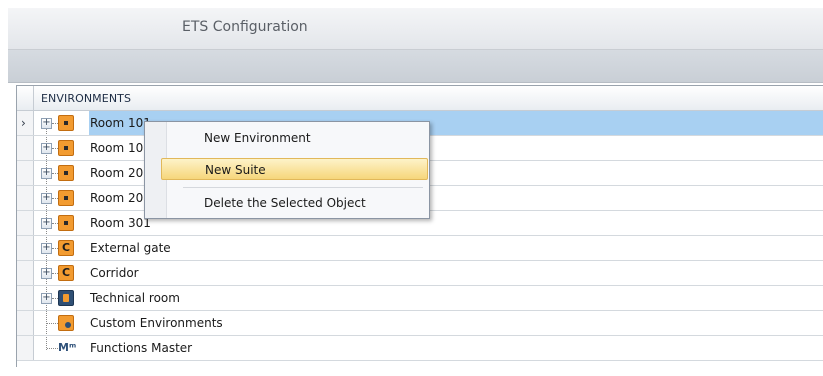  What do you see at coordinates (415, 29) in the screenshot?
I see `title-bar: ETS Configuration` at bounding box center [415, 29].